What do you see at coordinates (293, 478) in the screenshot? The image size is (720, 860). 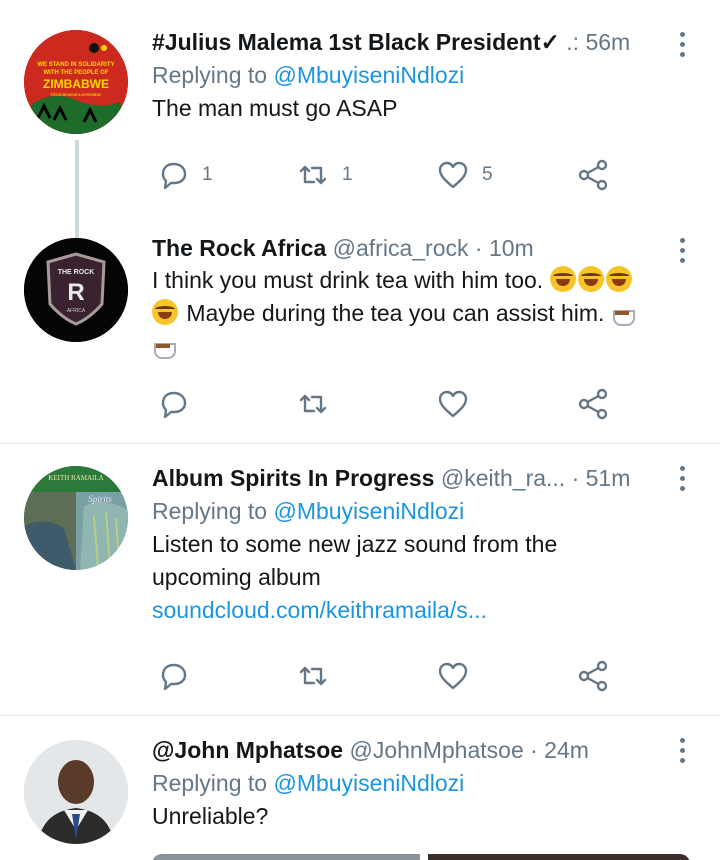 I see `display-name: Album Spirits In Progress` at bounding box center [293, 478].